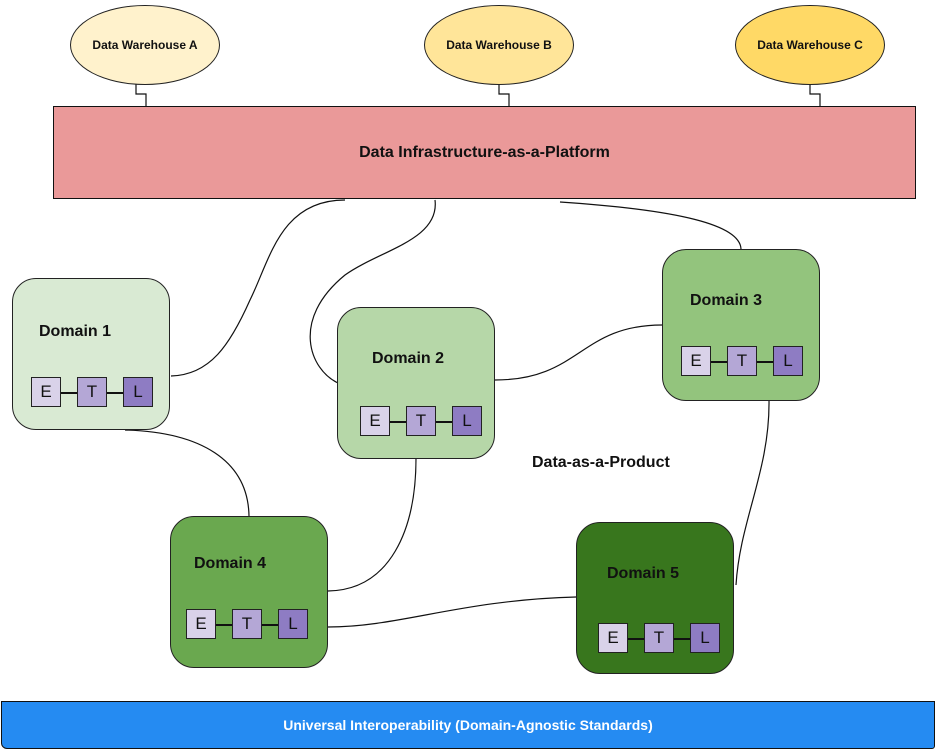  Describe the element at coordinates (726, 300) in the screenshot. I see `domain-3-title: Domain 3` at that location.